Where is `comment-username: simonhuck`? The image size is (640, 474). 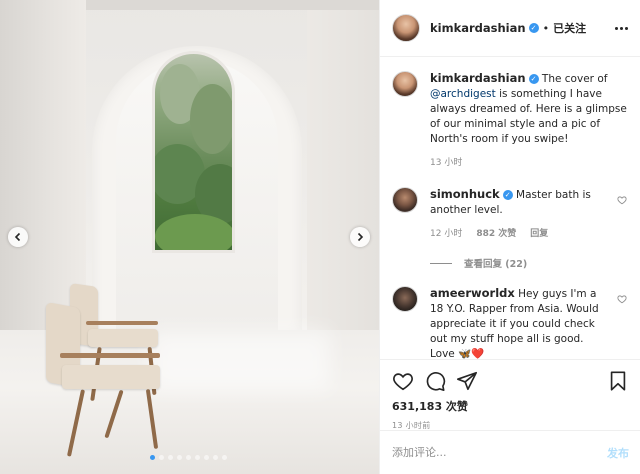 comment-username: simonhuck is located at coordinates (465, 194).